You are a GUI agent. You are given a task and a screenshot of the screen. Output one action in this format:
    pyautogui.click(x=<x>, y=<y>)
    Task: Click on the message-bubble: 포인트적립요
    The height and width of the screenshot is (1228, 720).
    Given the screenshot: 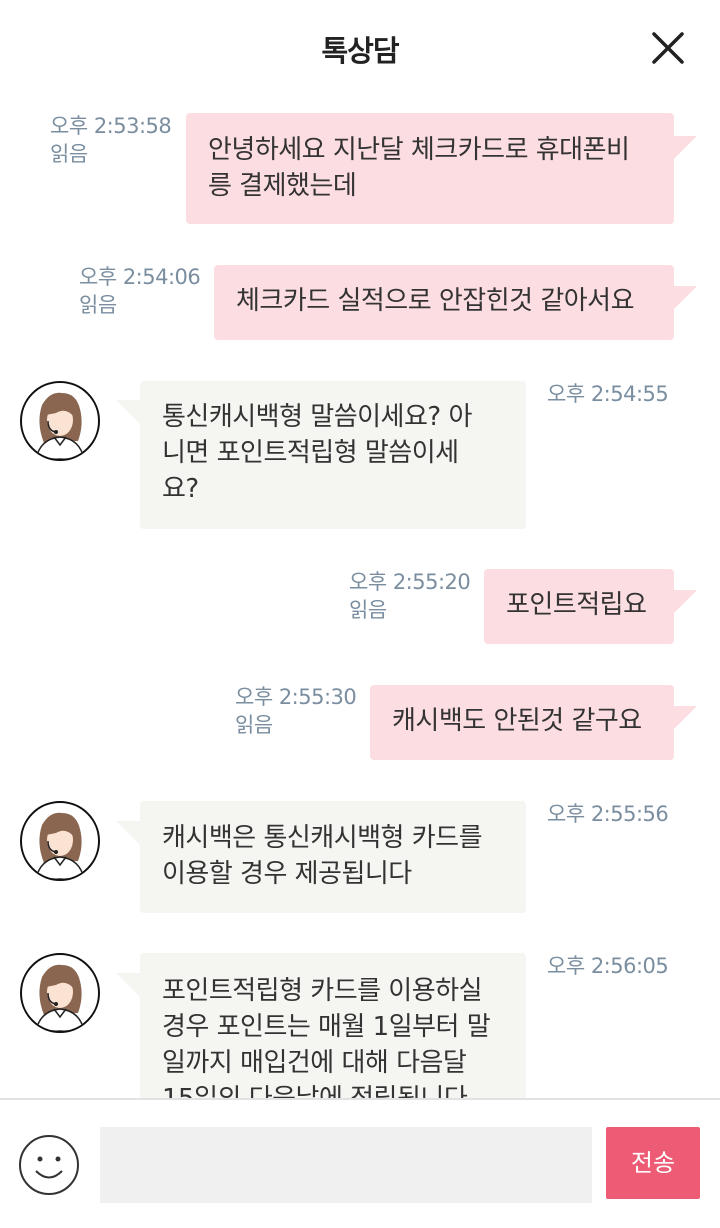 What is the action you would take?
    pyautogui.click(x=579, y=606)
    